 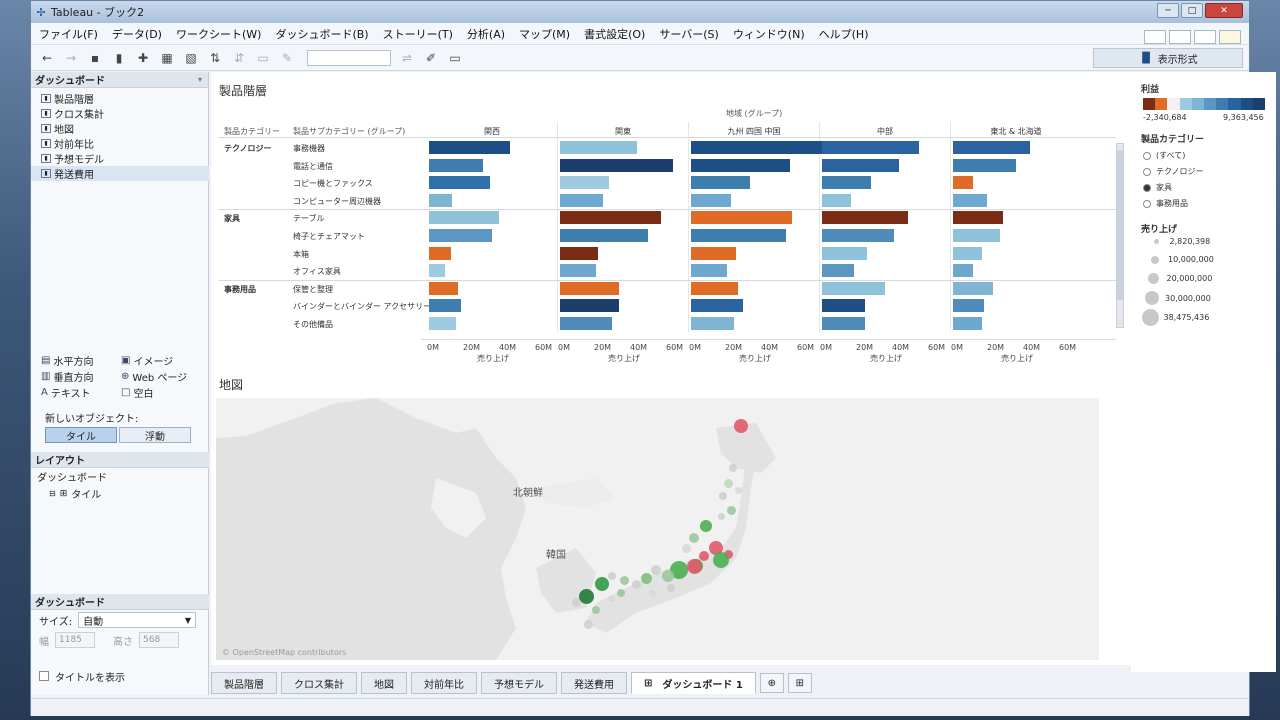 What do you see at coordinates (455, 58) in the screenshot?
I see `presentation-icon: ▭` at bounding box center [455, 58].